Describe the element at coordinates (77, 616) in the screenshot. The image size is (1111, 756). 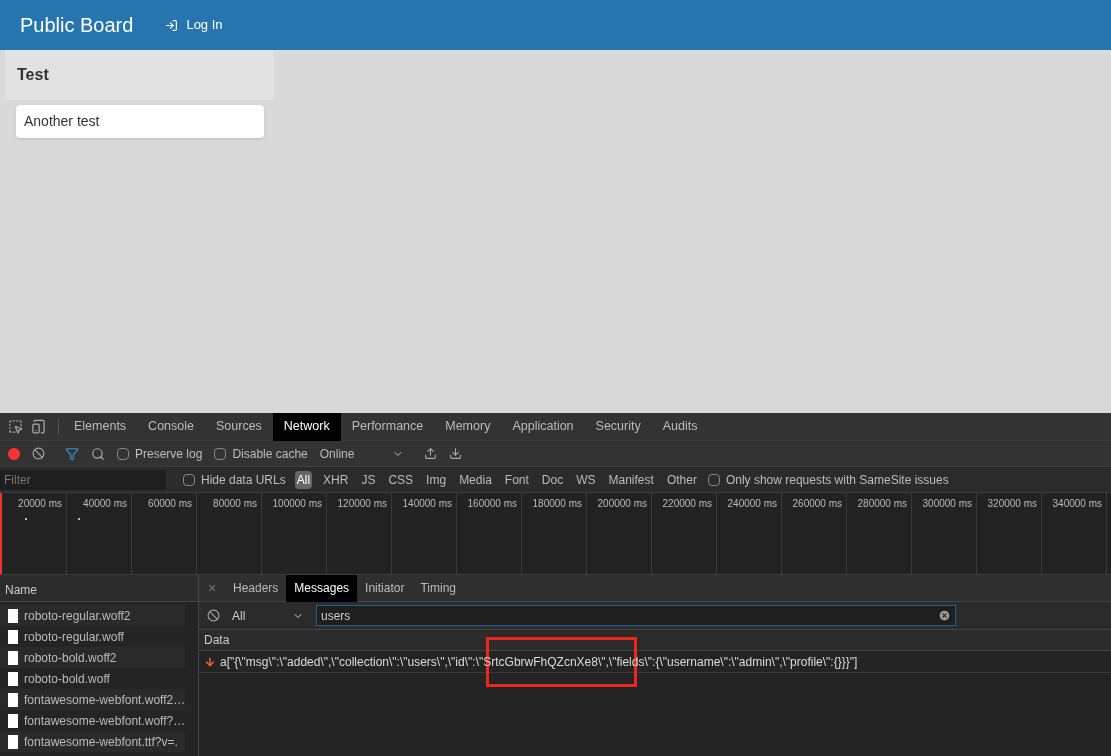
I see `request-name: roboto-regular.woff2` at that location.